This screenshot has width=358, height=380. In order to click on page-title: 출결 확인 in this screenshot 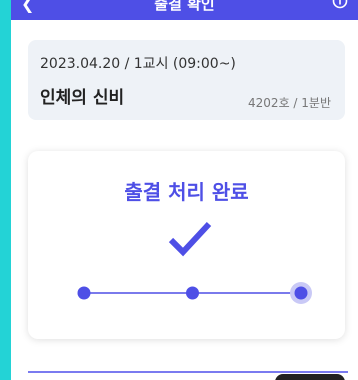, I will do `click(184, 6)`.